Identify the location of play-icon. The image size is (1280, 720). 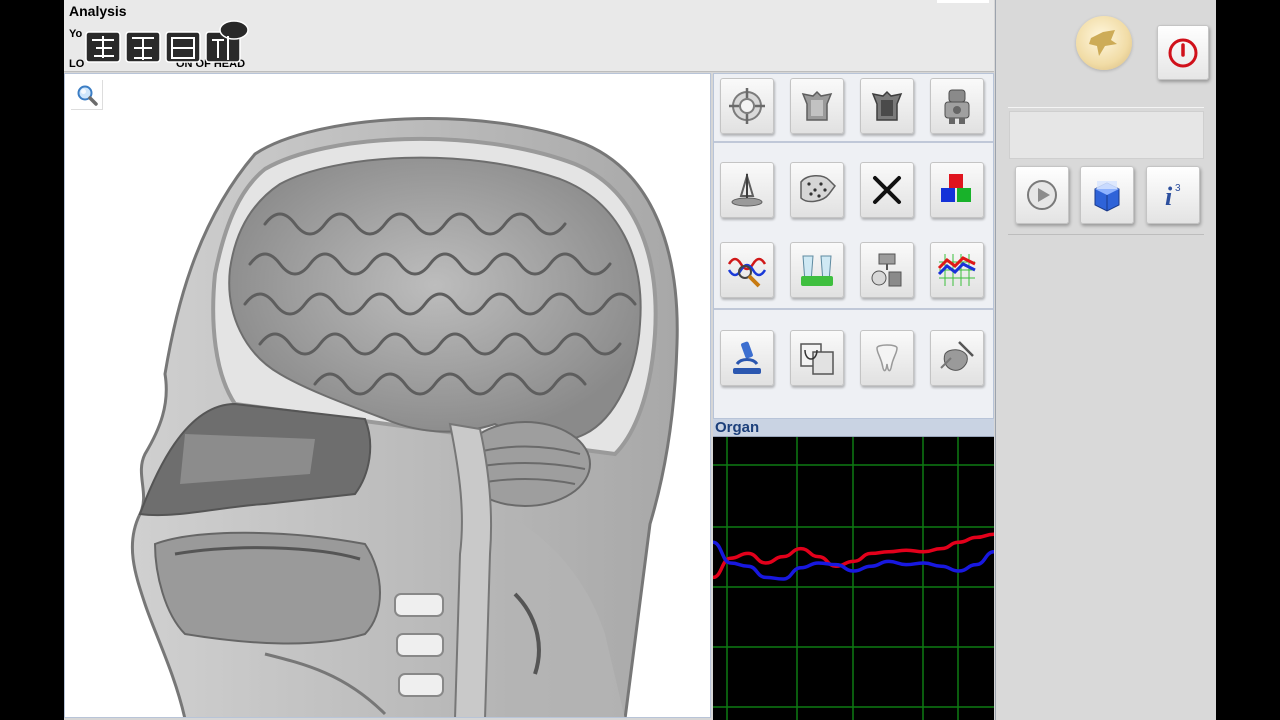
(1042, 195).